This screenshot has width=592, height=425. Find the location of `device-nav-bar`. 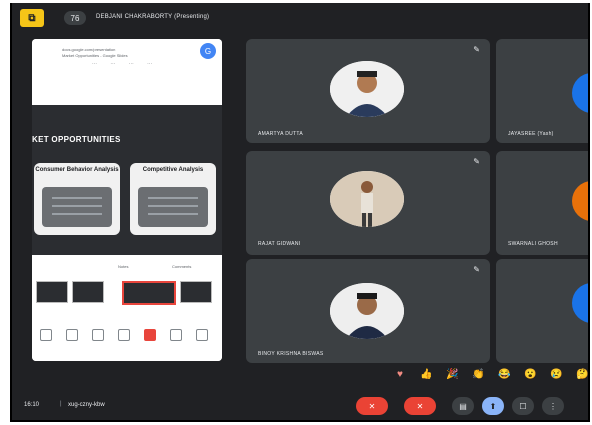

device-nav-bar is located at coordinates (127, 338).